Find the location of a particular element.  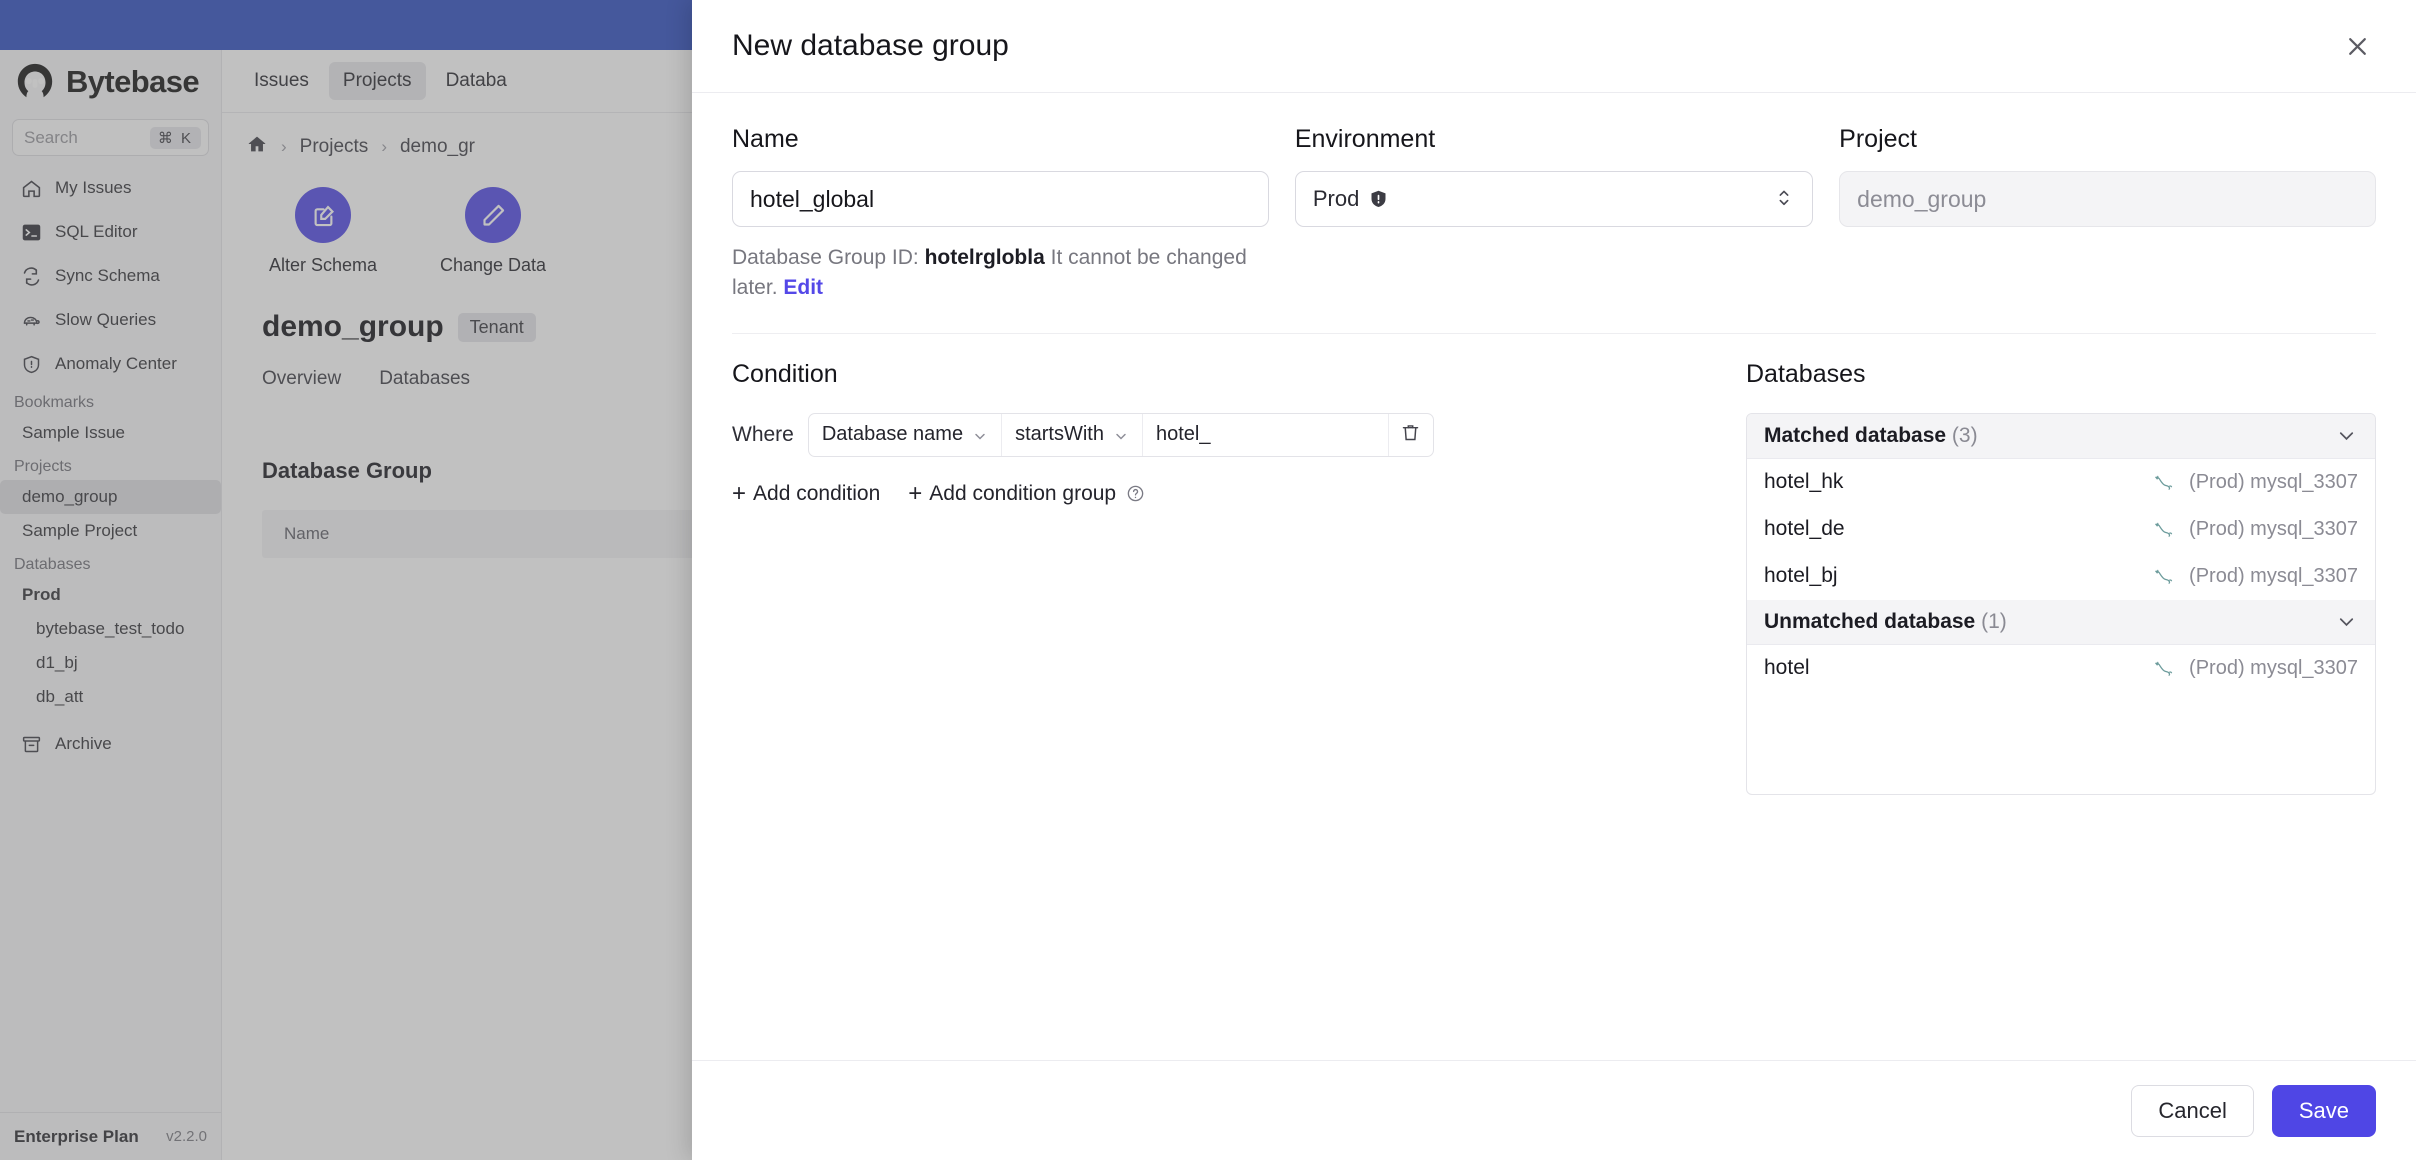

project-value: demo_group is located at coordinates (1922, 198).